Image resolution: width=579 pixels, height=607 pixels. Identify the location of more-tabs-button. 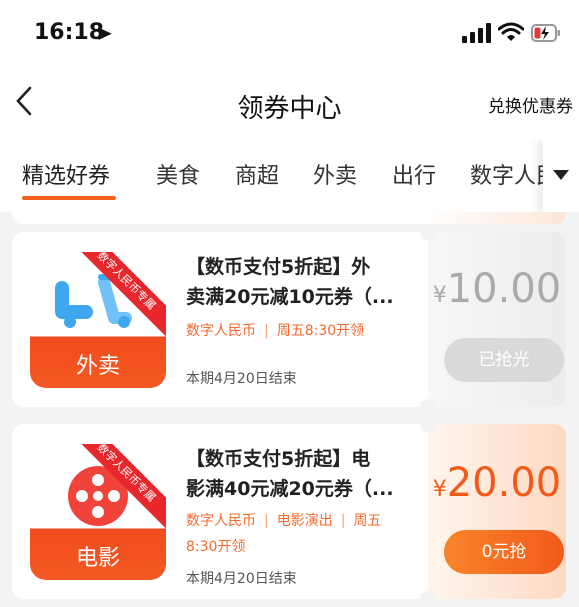
(561, 176).